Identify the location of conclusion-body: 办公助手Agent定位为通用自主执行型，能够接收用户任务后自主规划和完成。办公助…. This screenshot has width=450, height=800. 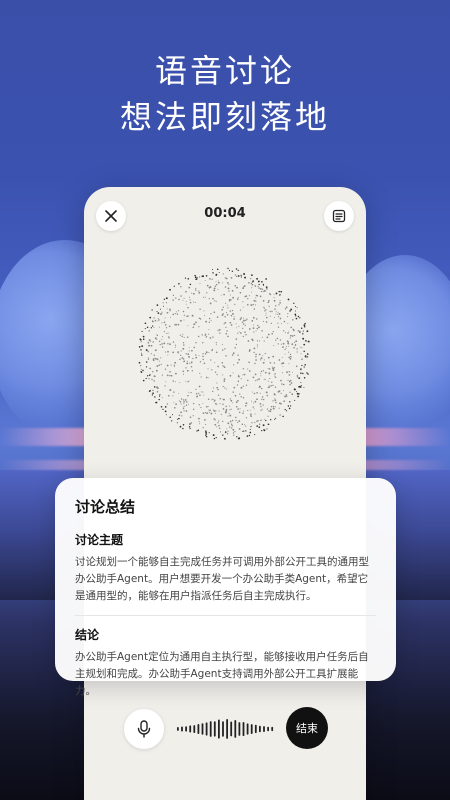
(222, 674).